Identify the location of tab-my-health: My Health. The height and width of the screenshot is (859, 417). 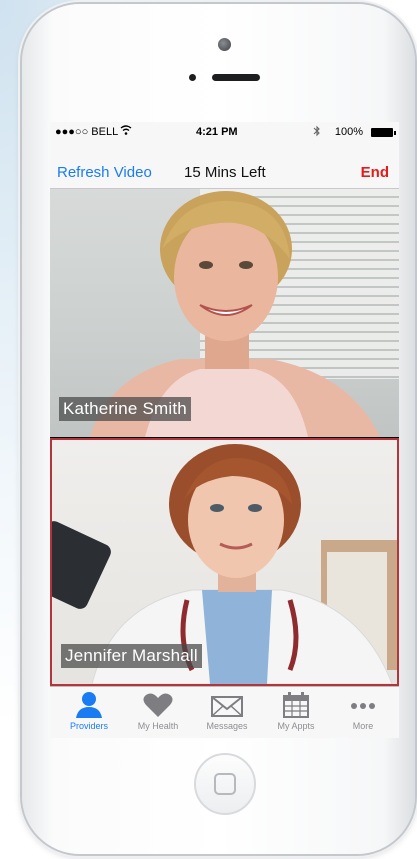
(158, 712).